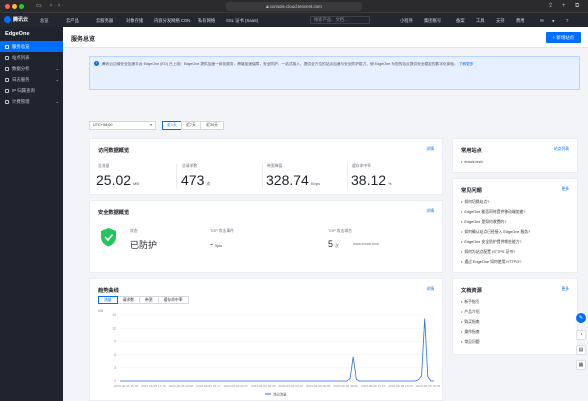 The width and height of the screenshot is (588, 401). I want to click on tab-overview-icon: ⧉, so click(577, 6).